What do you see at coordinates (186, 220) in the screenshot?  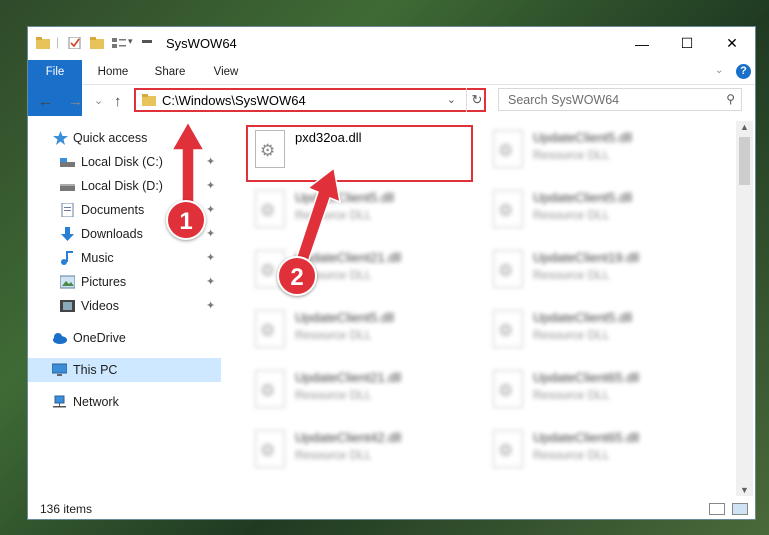 I see `step-badge-1: 1` at bounding box center [186, 220].